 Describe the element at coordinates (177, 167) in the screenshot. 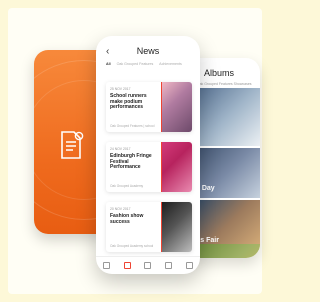

I see `performance-photo` at that location.